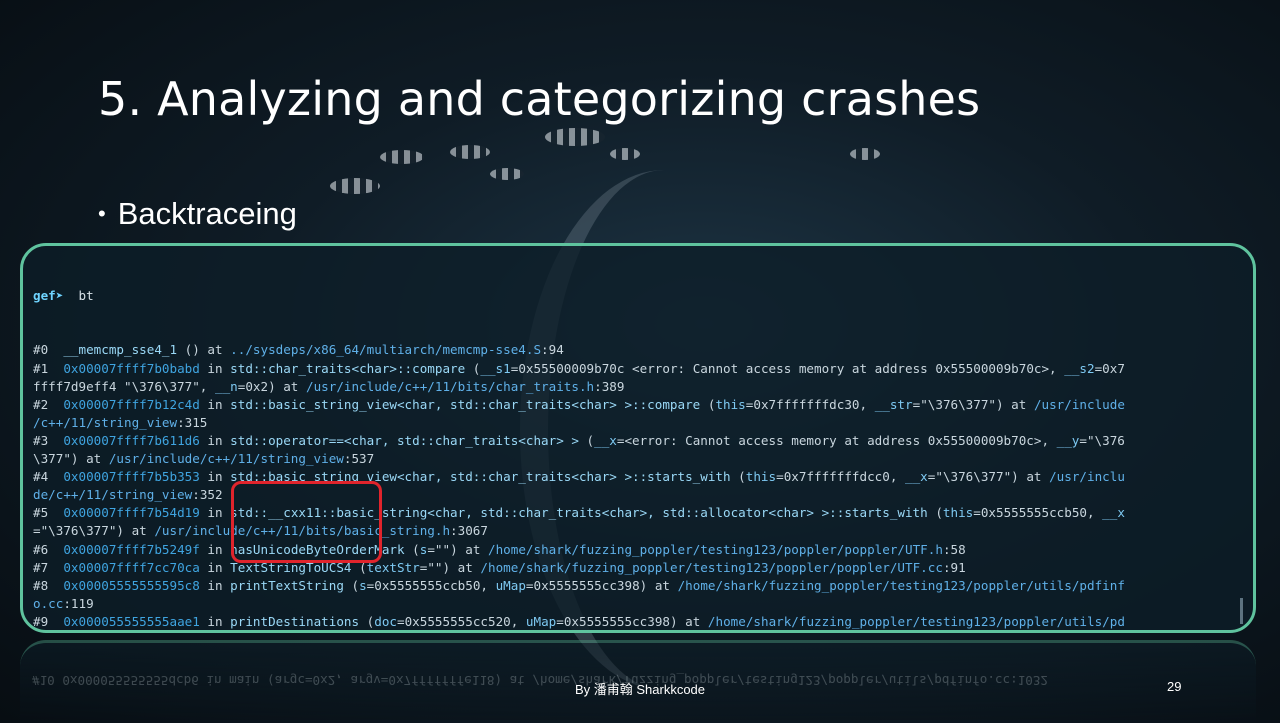 The image size is (1280, 723). I want to click on backtrace-segment: 0x00007ffff7b5249f, so click(131, 549).